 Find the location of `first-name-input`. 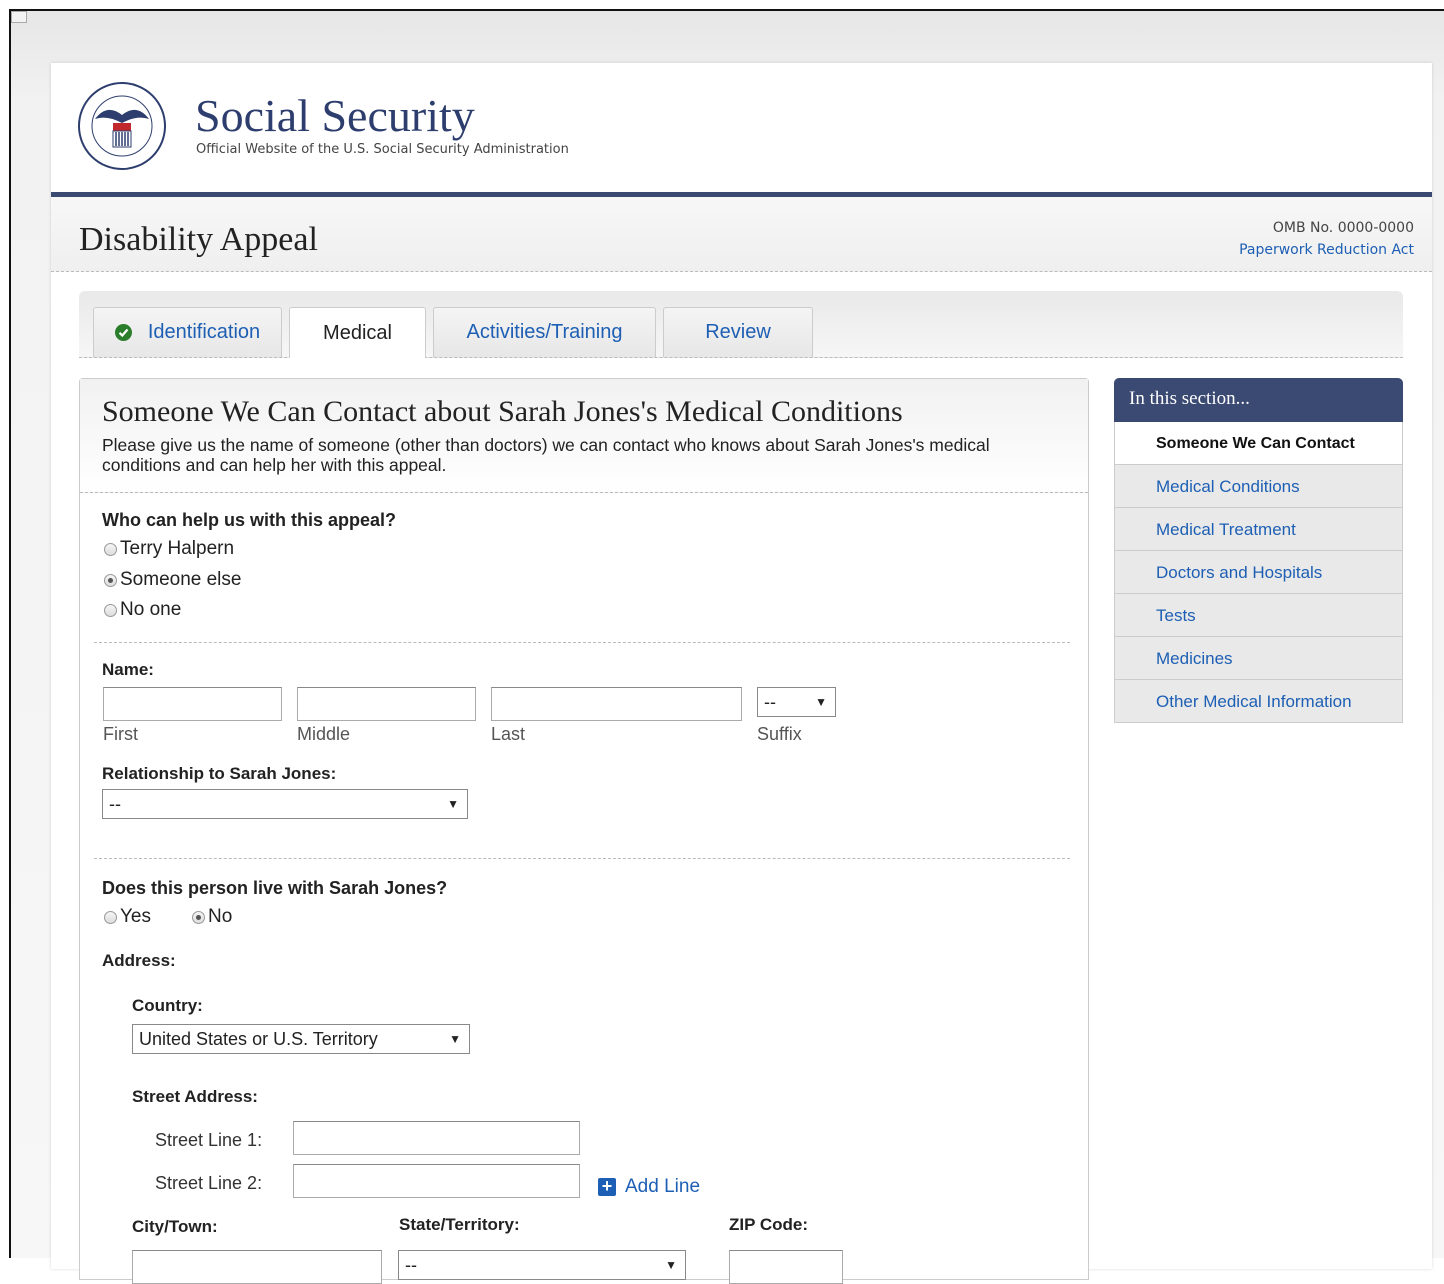

first-name-input is located at coordinates (192, 704).